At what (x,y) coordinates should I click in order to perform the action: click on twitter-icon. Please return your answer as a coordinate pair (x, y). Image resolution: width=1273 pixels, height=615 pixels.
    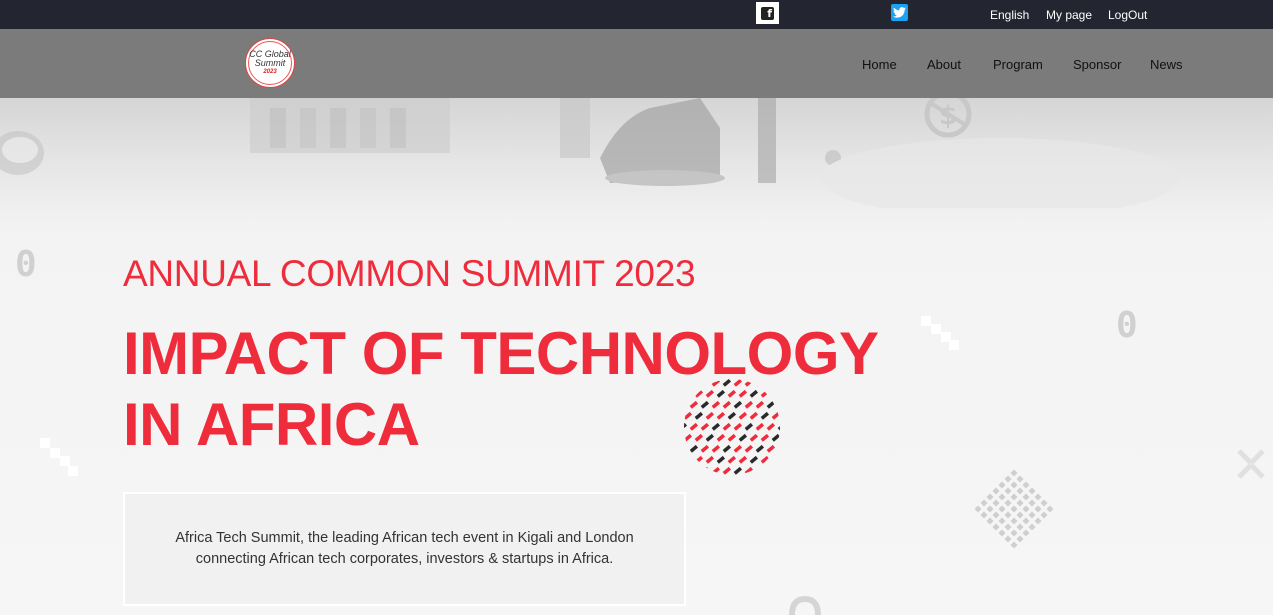
    Looking at the image, I should click on (899, 12).